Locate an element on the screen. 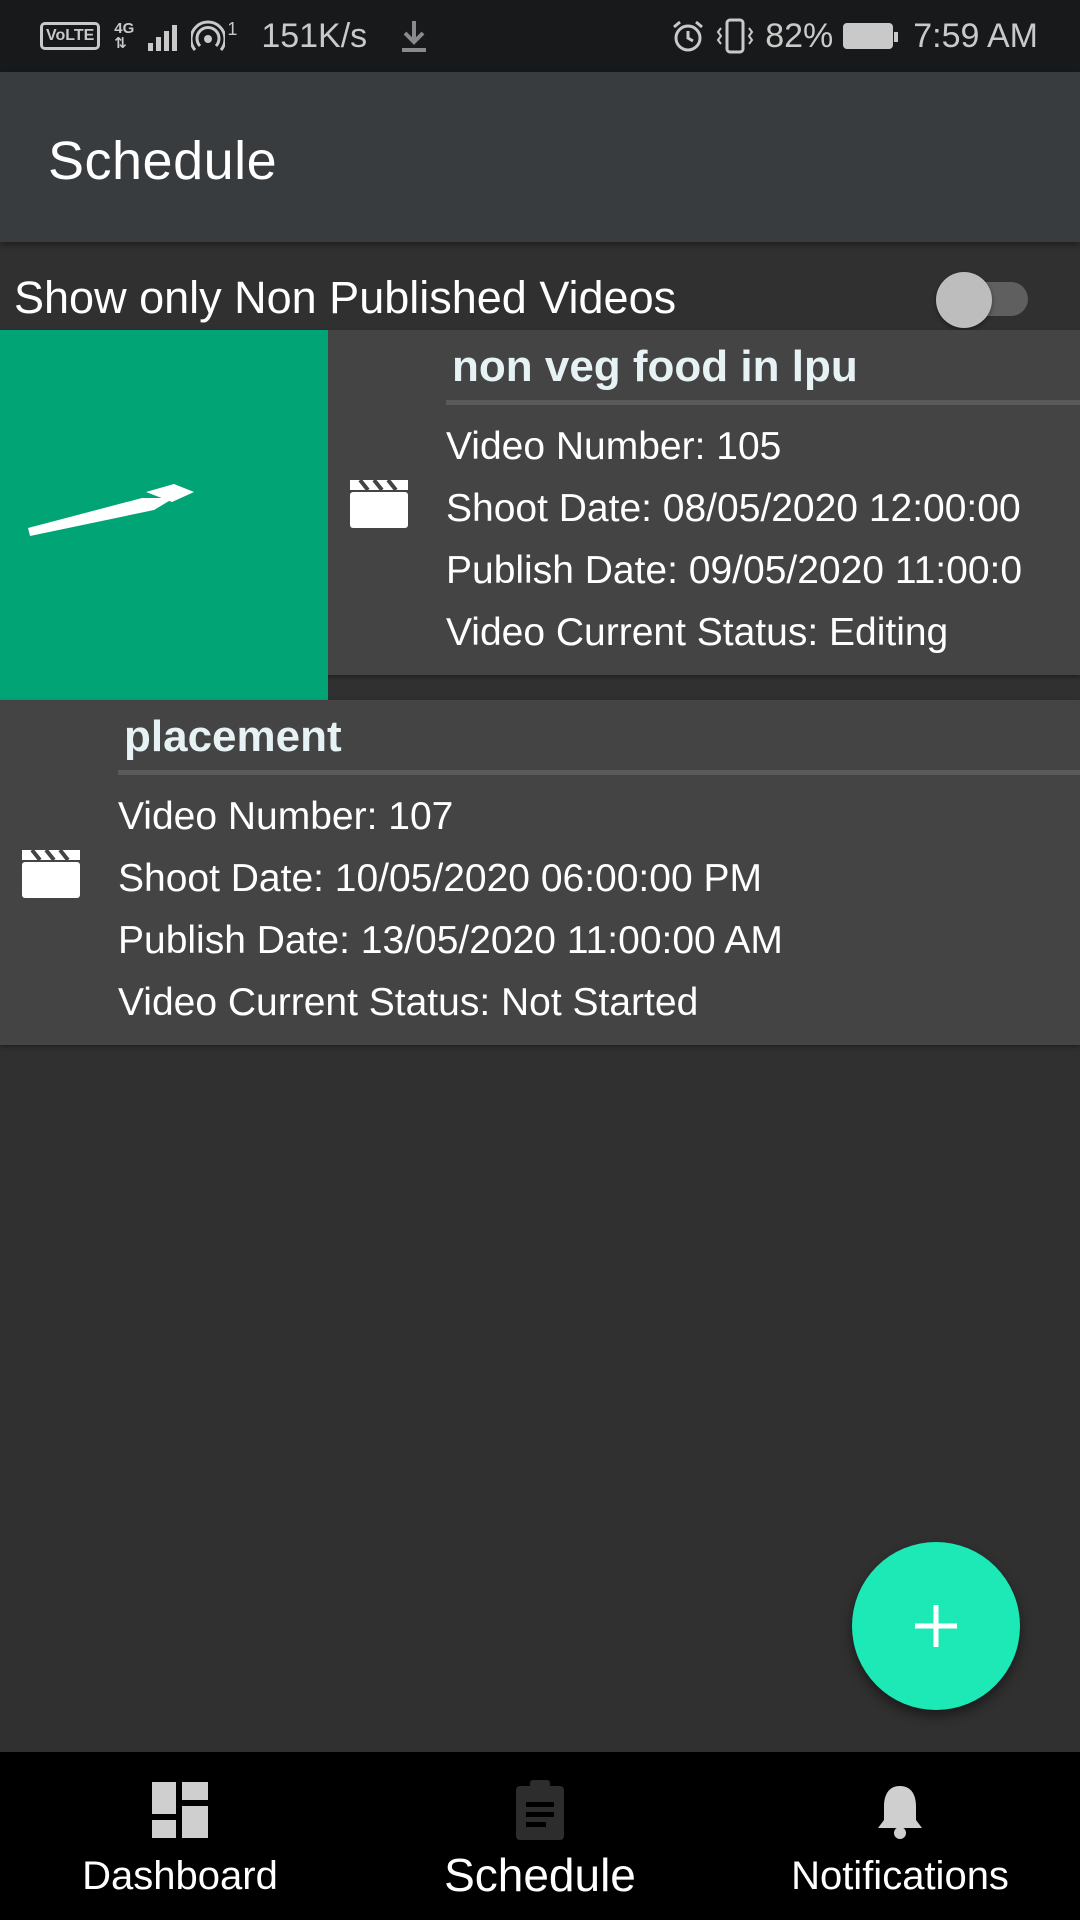 Image resolution: width=1080 pixels, height=1920 pixels. nav-notifications: Notifications is located at coordinates (900, 1836).